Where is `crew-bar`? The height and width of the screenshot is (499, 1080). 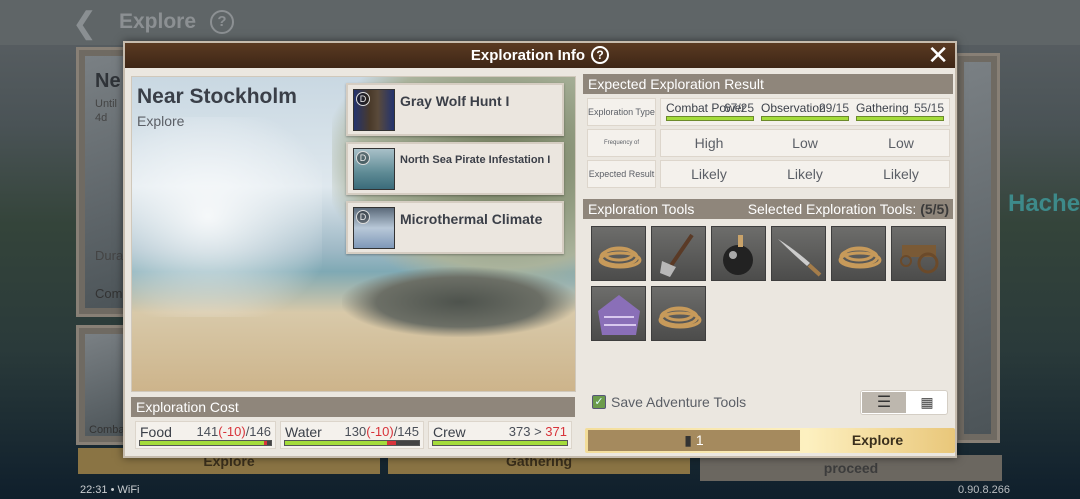 crew-bar is located at coordinates (500, 443).